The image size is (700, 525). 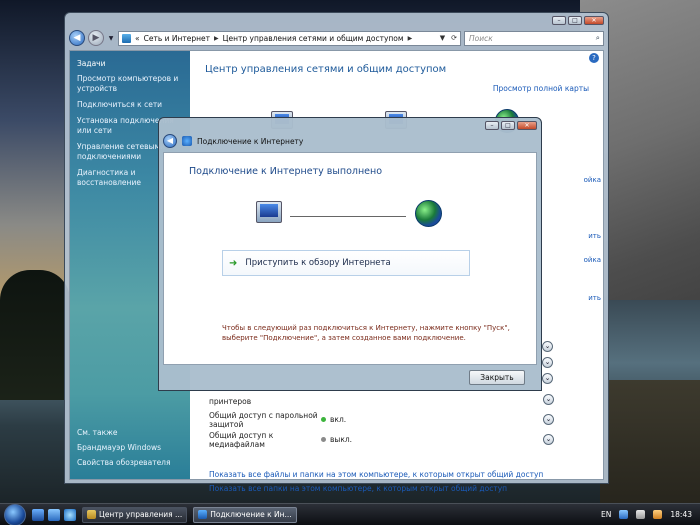 I want to click on breadcrumb-network-internet: Сеть и Интернет, so click(x=177, y=38).